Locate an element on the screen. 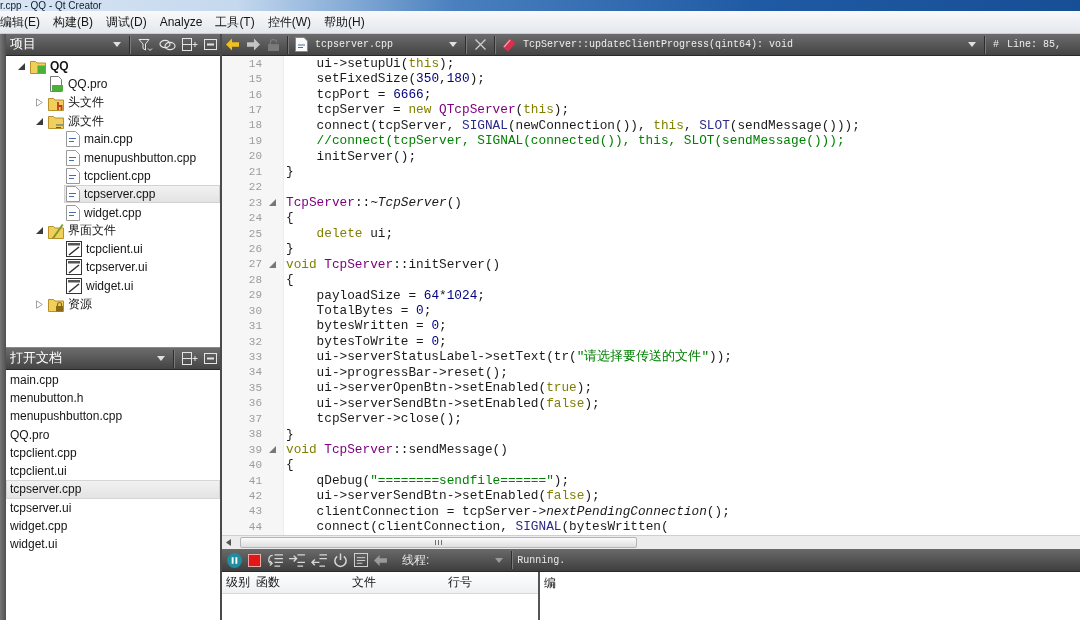 Image resolution: width=1080 pixels, height=620 pixels. arrow-into-lines-icon is located at coordinates (297, 560).